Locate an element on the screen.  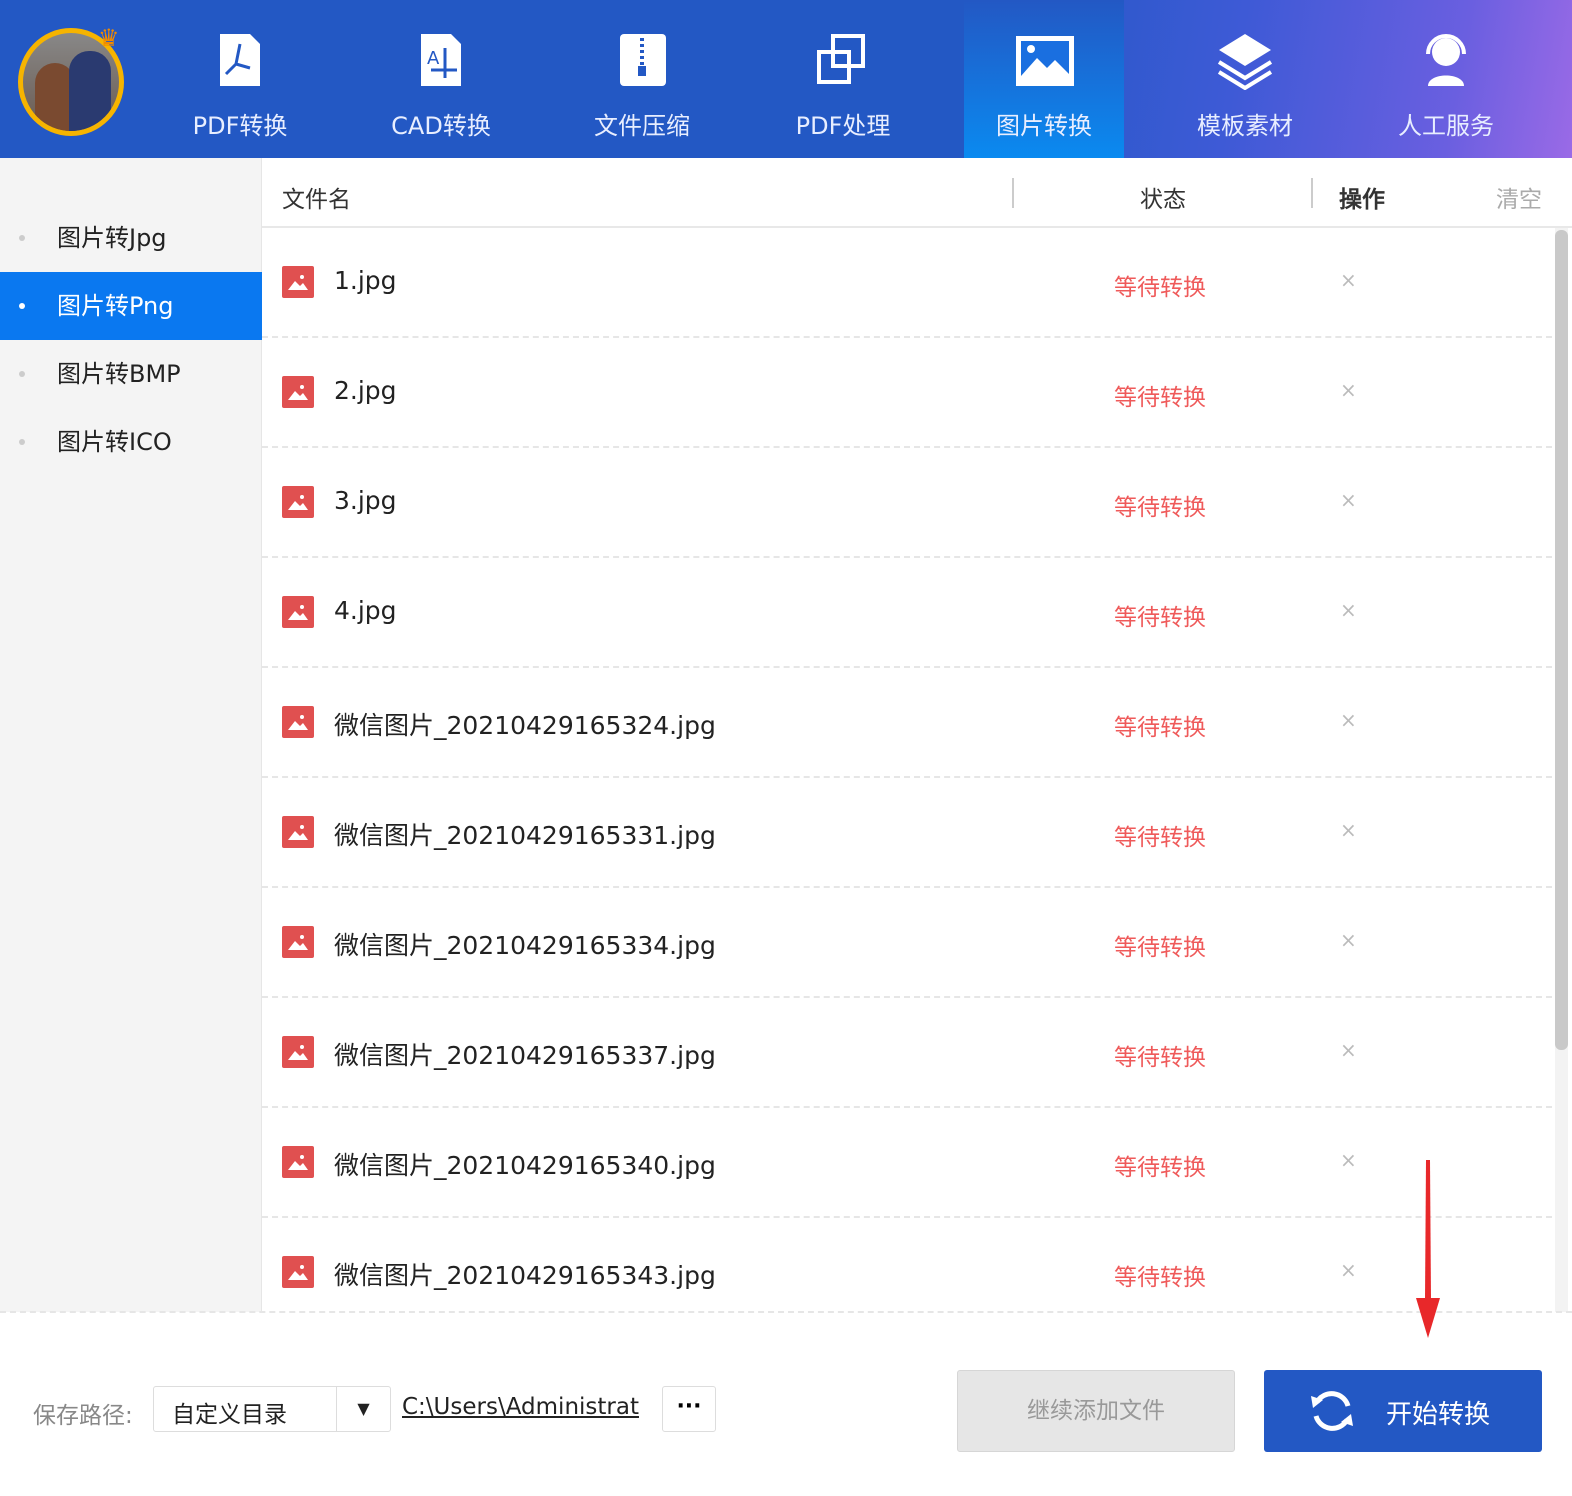
file-name: 4.jpg is located at coordinates (365, 610).